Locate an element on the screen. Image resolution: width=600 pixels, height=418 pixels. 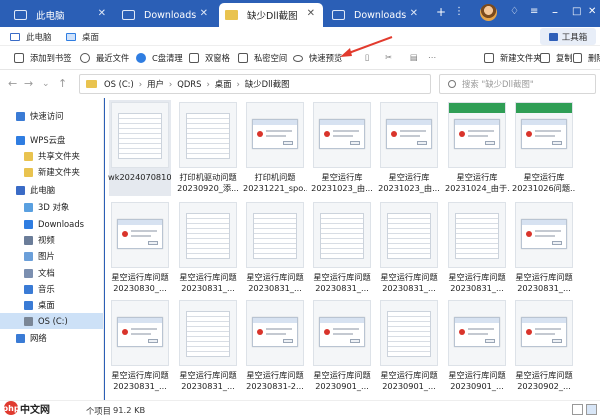
forward-arrow-icon: → is located at coordinates (28, 83).